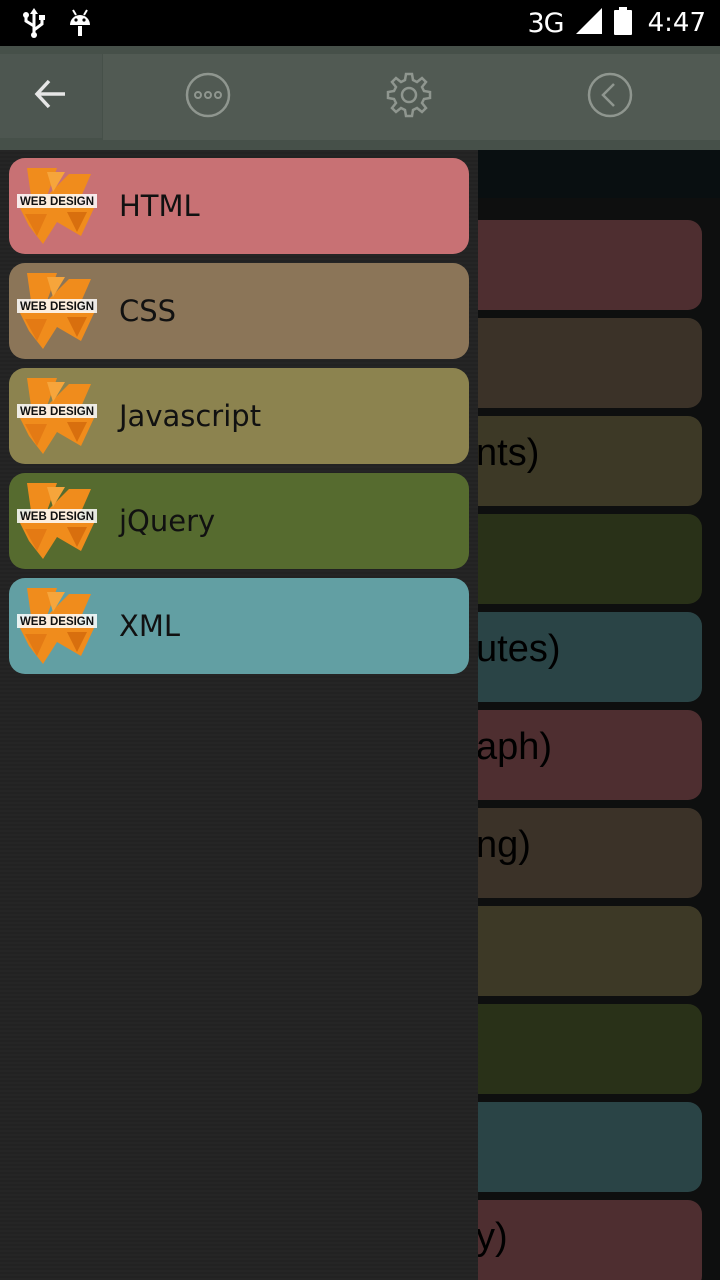 The image size is (720, 1280). What do you see at coordinates (622, 23) in the screenshot?
I see `battery-icon` at bounding box center [622, 23].